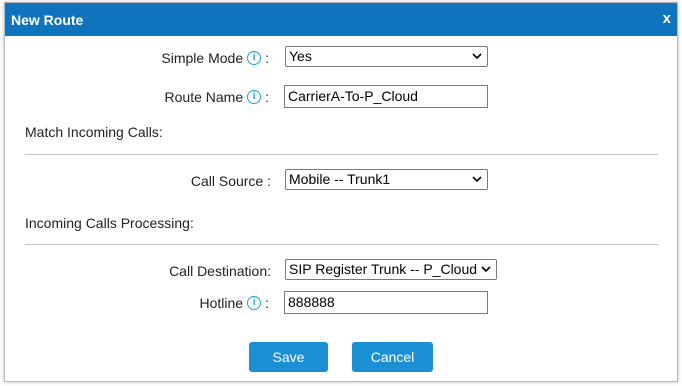 This screenshot has width=682, height=386. I want to click on hotline-row: Hotline i : 888888, so click(341, 303).